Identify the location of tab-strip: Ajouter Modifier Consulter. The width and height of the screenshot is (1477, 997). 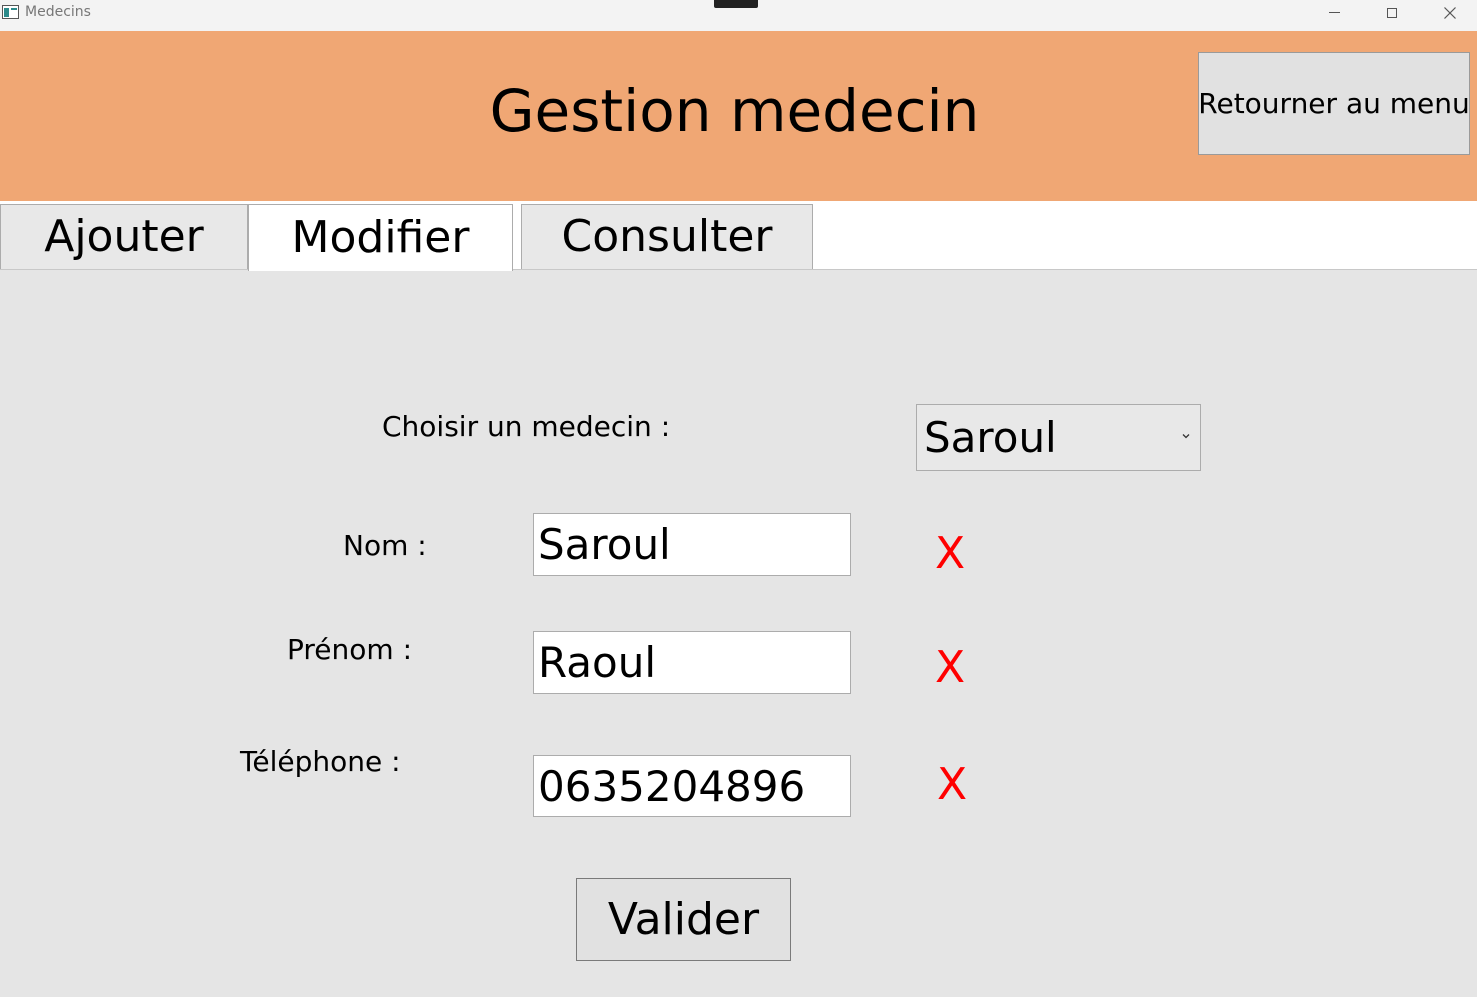
(738, 236).